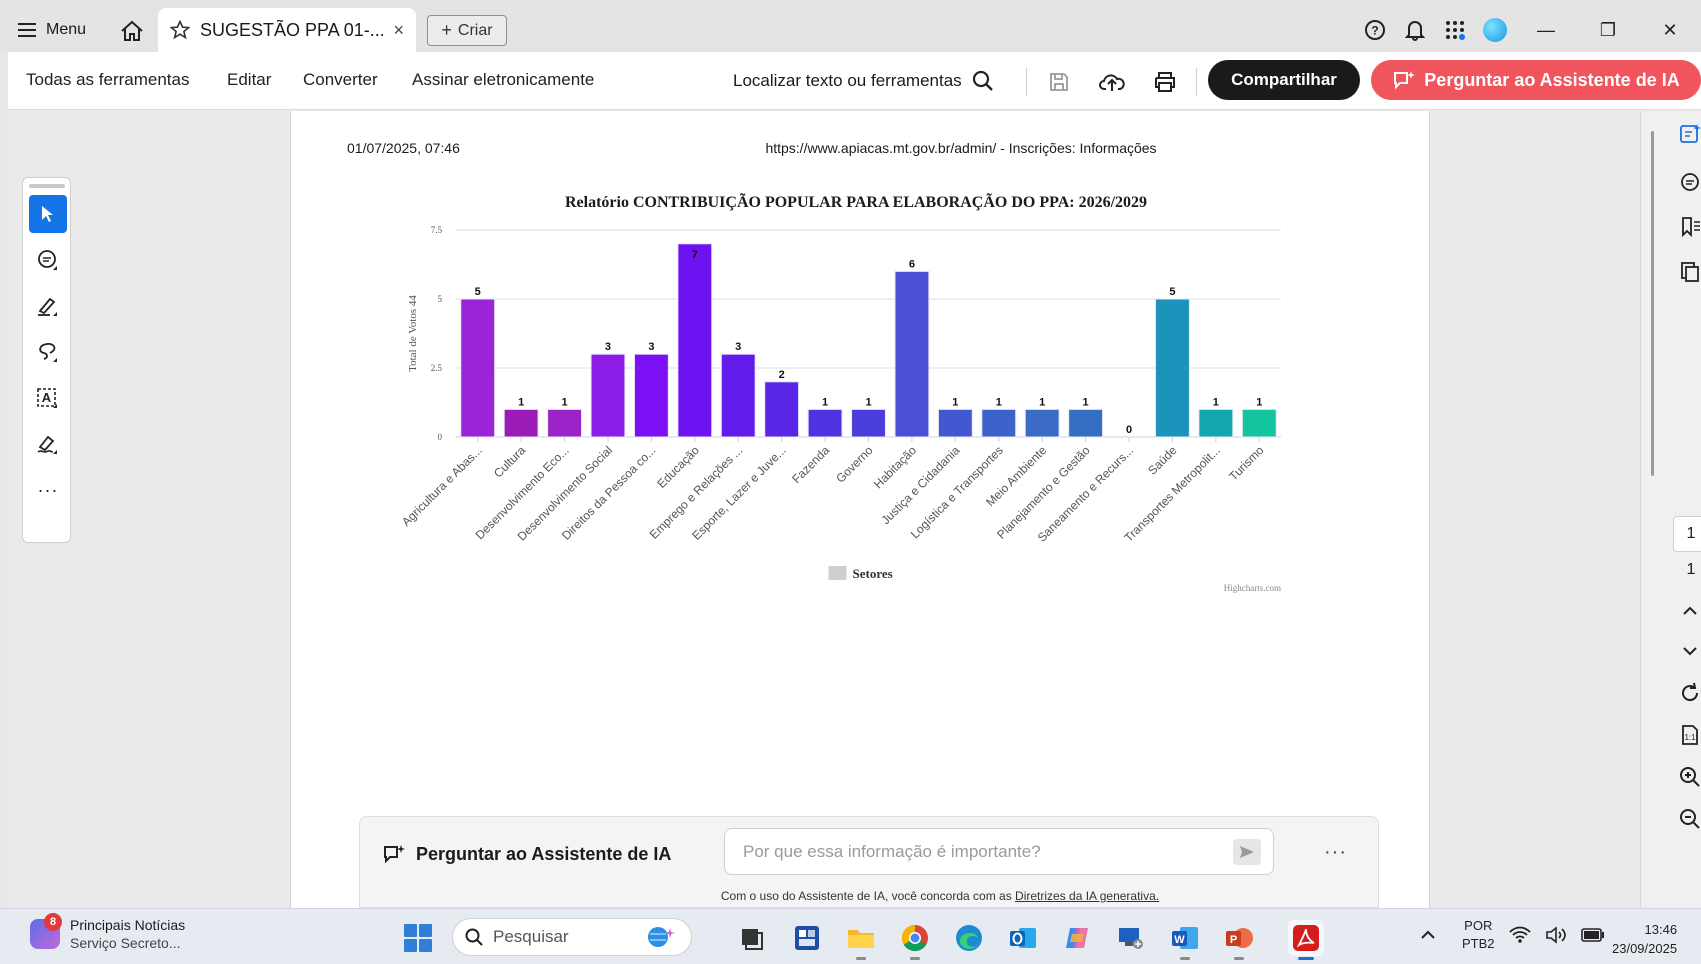  Describe the element at coordinates (572, 937) in the screenshot. I see `taskbar-search: Pesquisar` at that location.